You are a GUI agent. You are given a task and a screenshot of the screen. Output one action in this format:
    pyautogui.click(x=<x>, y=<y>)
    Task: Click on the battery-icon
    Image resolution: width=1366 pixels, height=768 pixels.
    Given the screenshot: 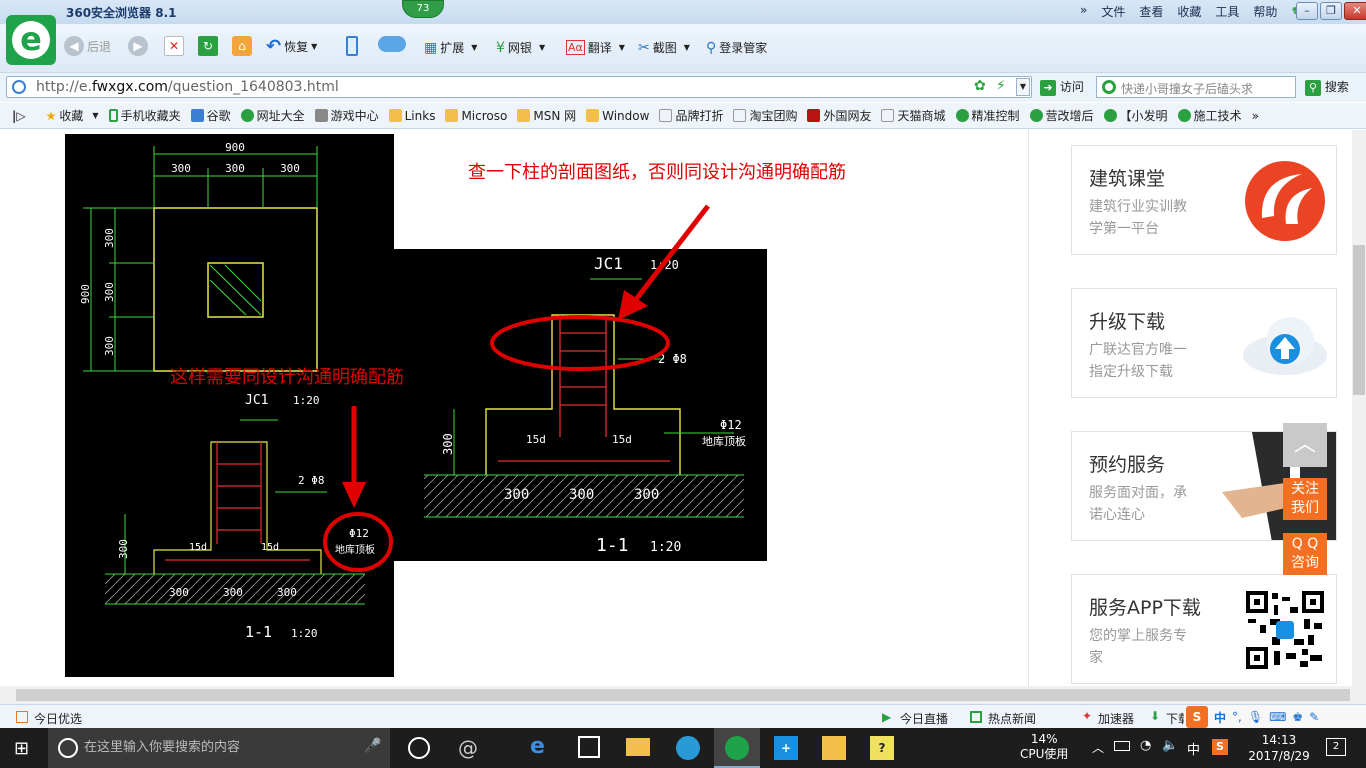 What is the action you would take?
    pyautogui.click(x=1122, y=746)
    